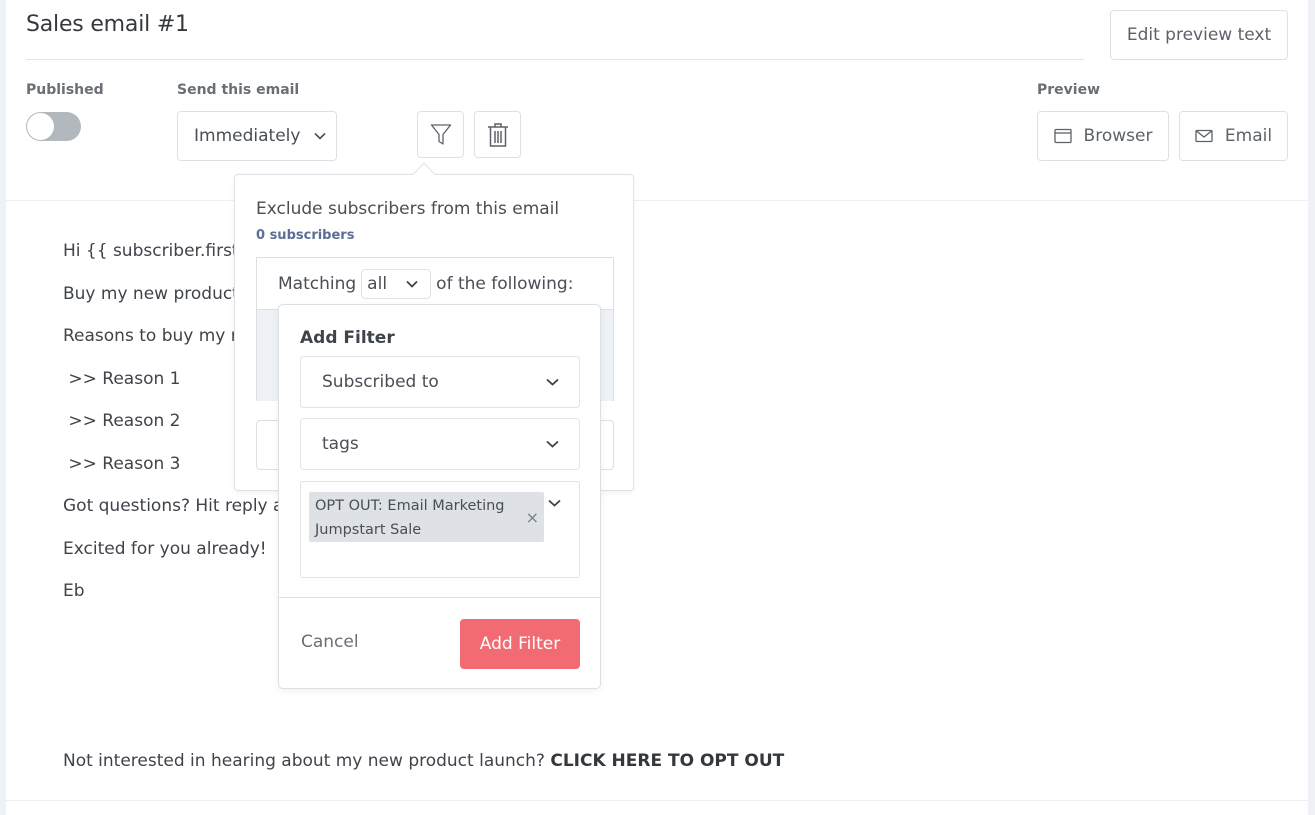 This screenshot has width=1315, height=815. I want to click on page-title: Sales email #1, so click(107, 24).